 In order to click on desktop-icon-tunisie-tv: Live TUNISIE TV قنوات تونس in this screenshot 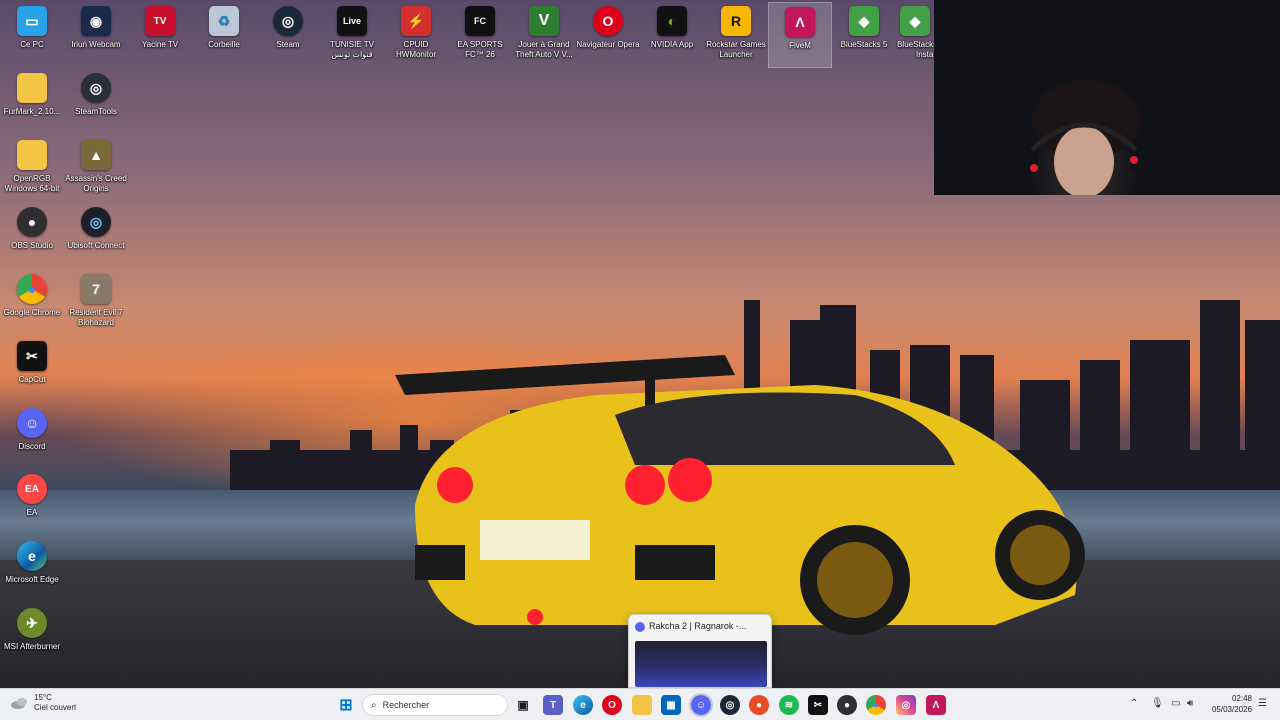, I will do `click(352, 35)`.